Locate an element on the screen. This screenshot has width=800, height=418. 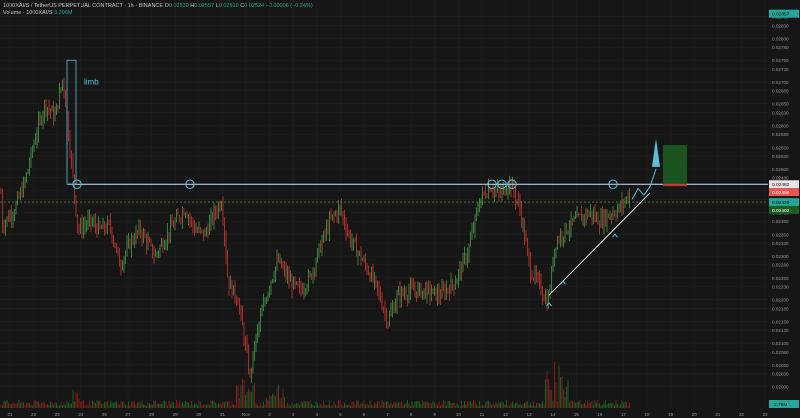
price-tick-label: 0.02000 is located at coordinates (780, 387).